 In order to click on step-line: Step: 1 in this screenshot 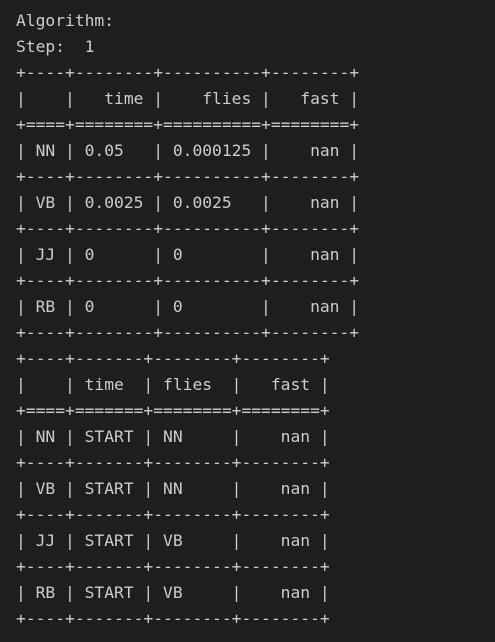, I will do `click(55, 46)`.